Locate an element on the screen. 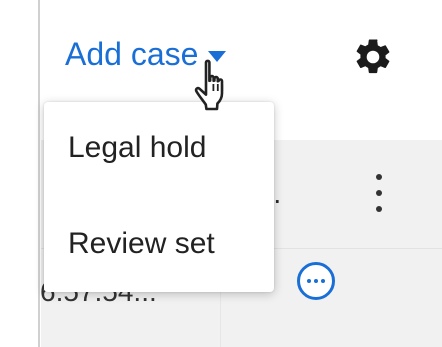 This screenshot has height=347, width=442. add-case-label: Add case is located at coordinates (132, 54).